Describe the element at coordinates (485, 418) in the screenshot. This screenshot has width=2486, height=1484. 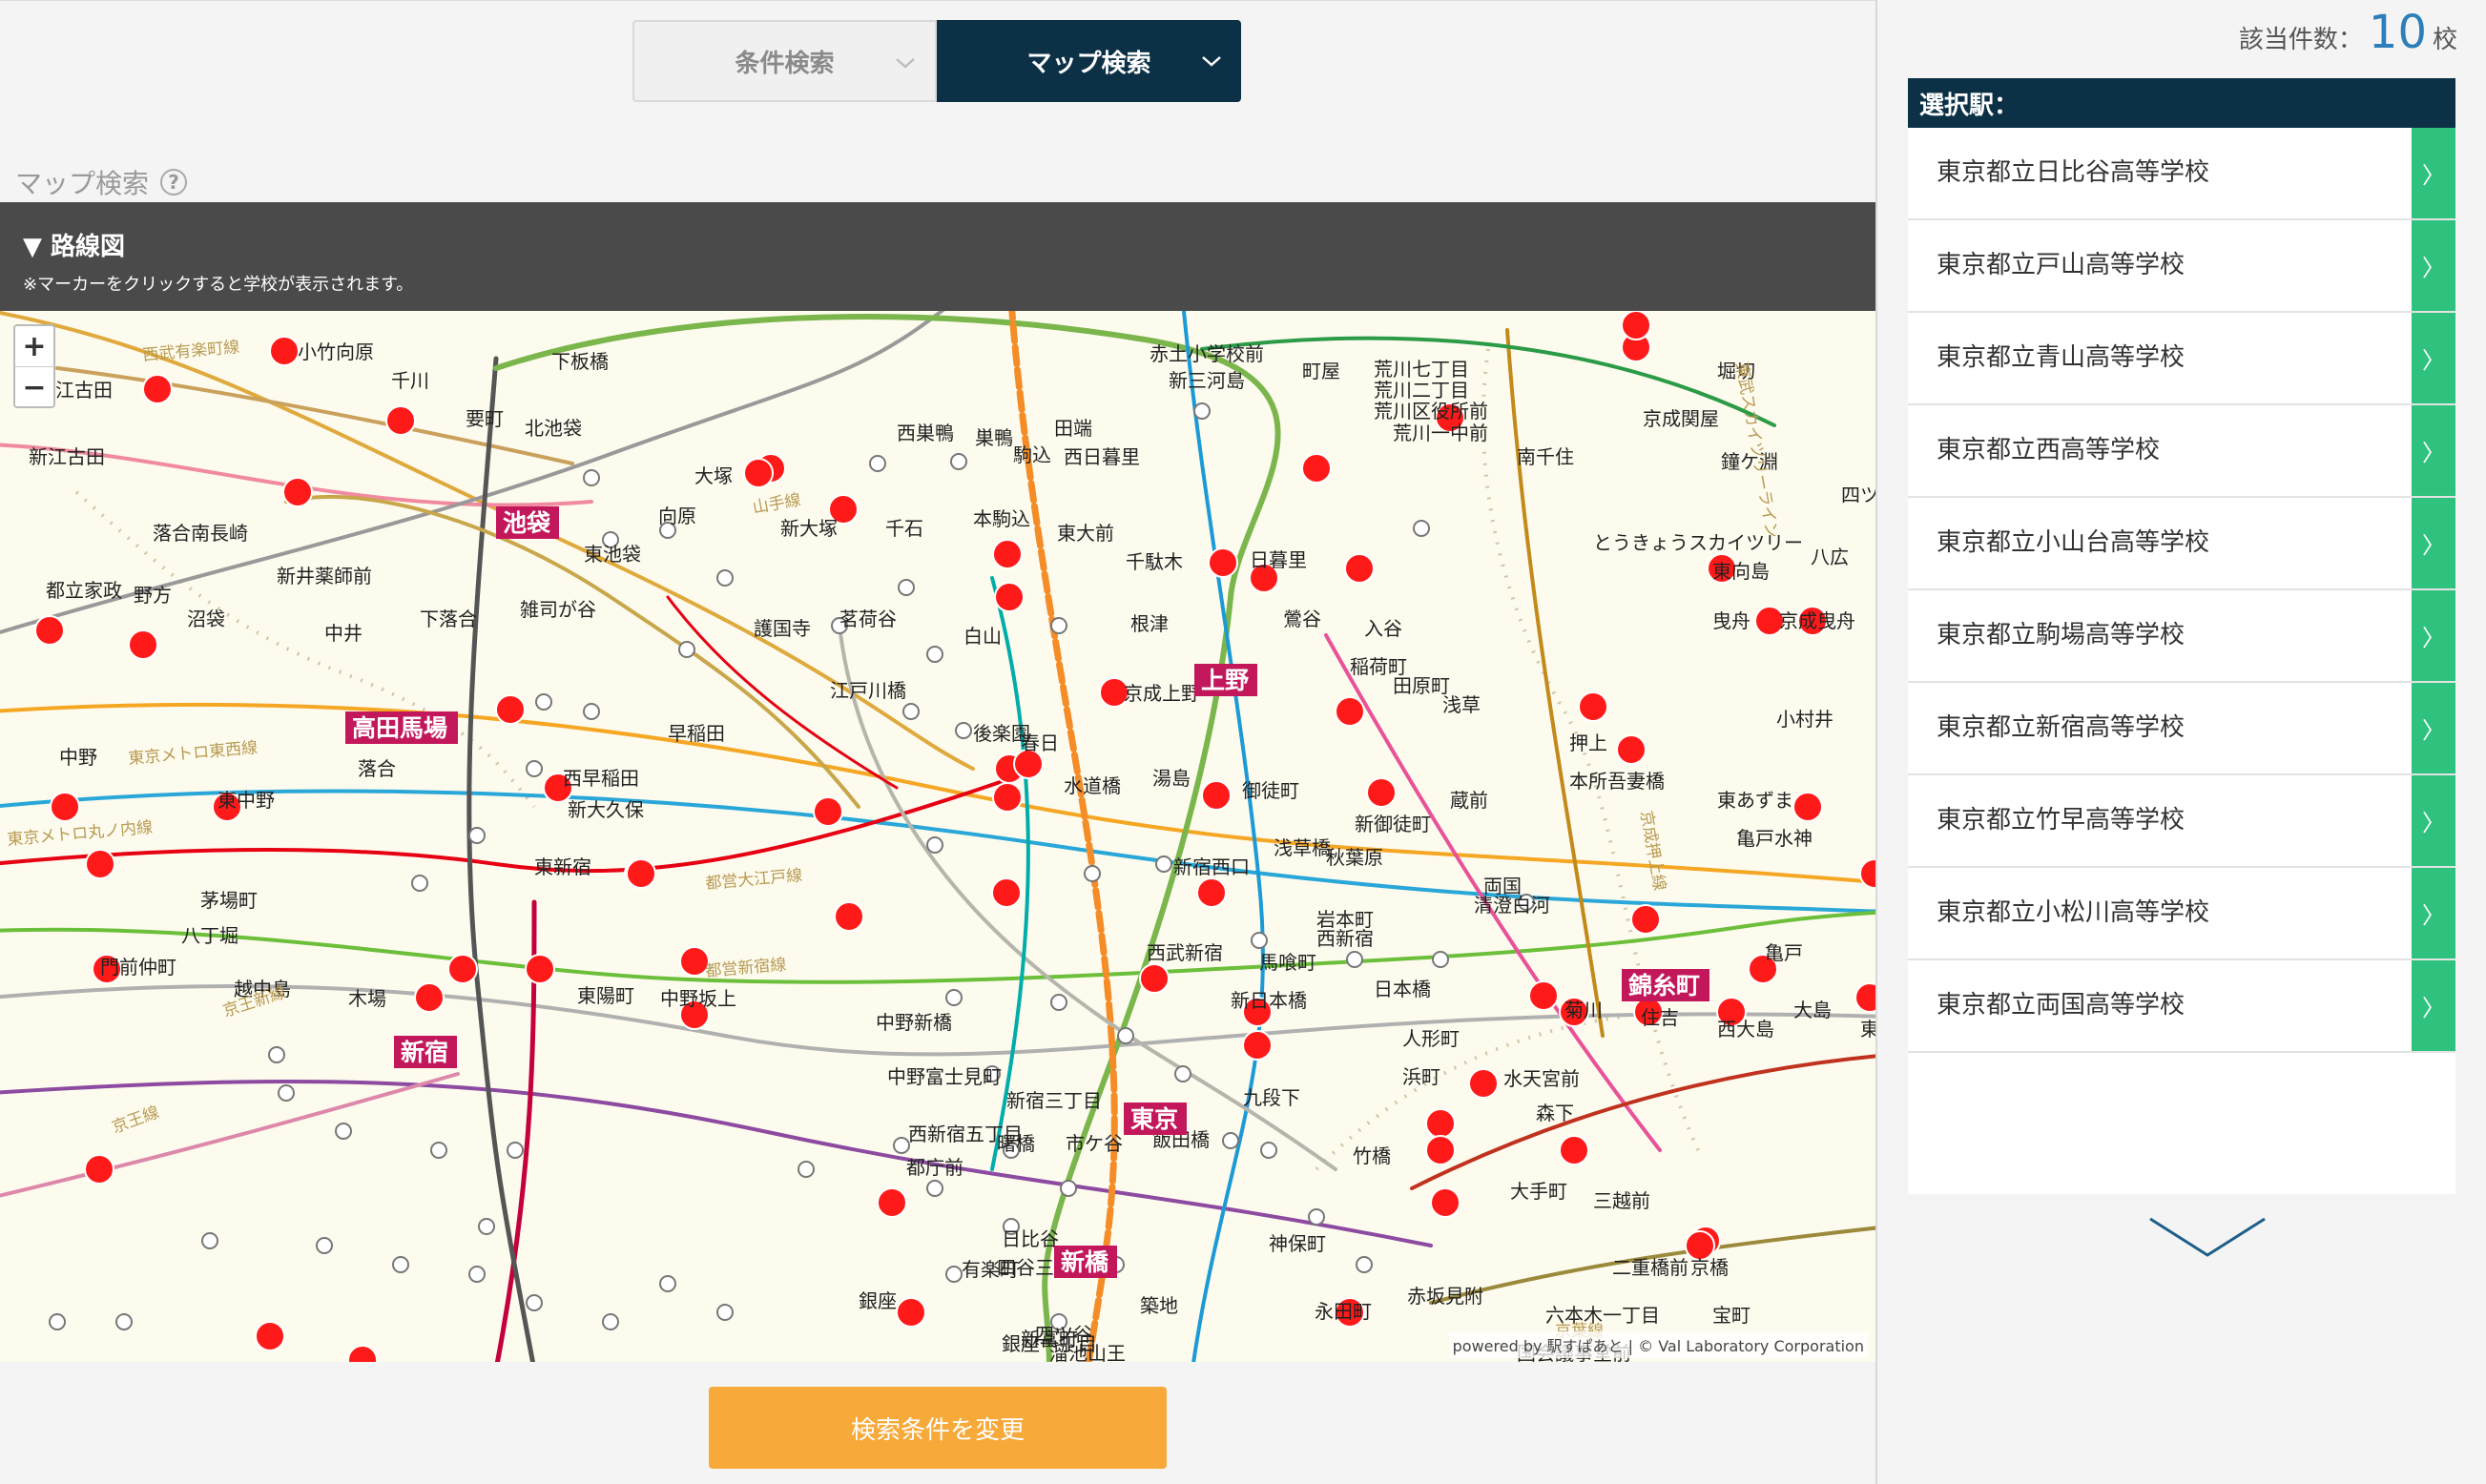
I see `station-label: 要町` at that location.